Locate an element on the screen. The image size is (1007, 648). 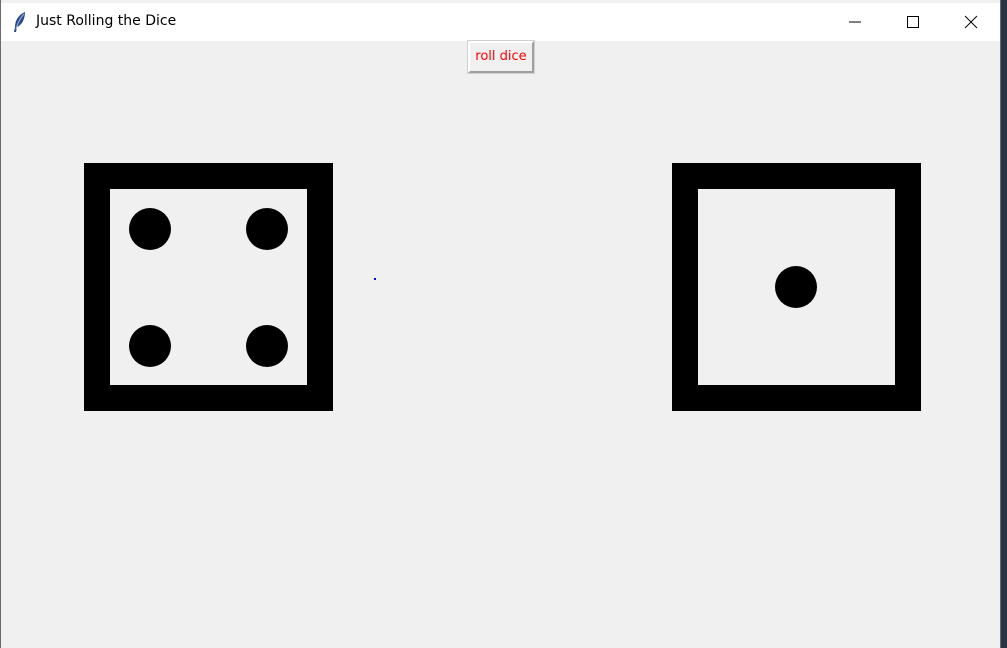
minimize-icon is located at coordinates (855, 22).